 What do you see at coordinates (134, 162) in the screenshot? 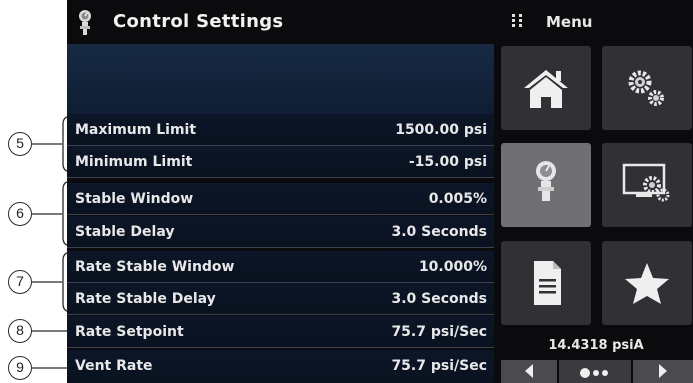
I see `setting-label: Minimum Limit` at bounding box center [134, 162].